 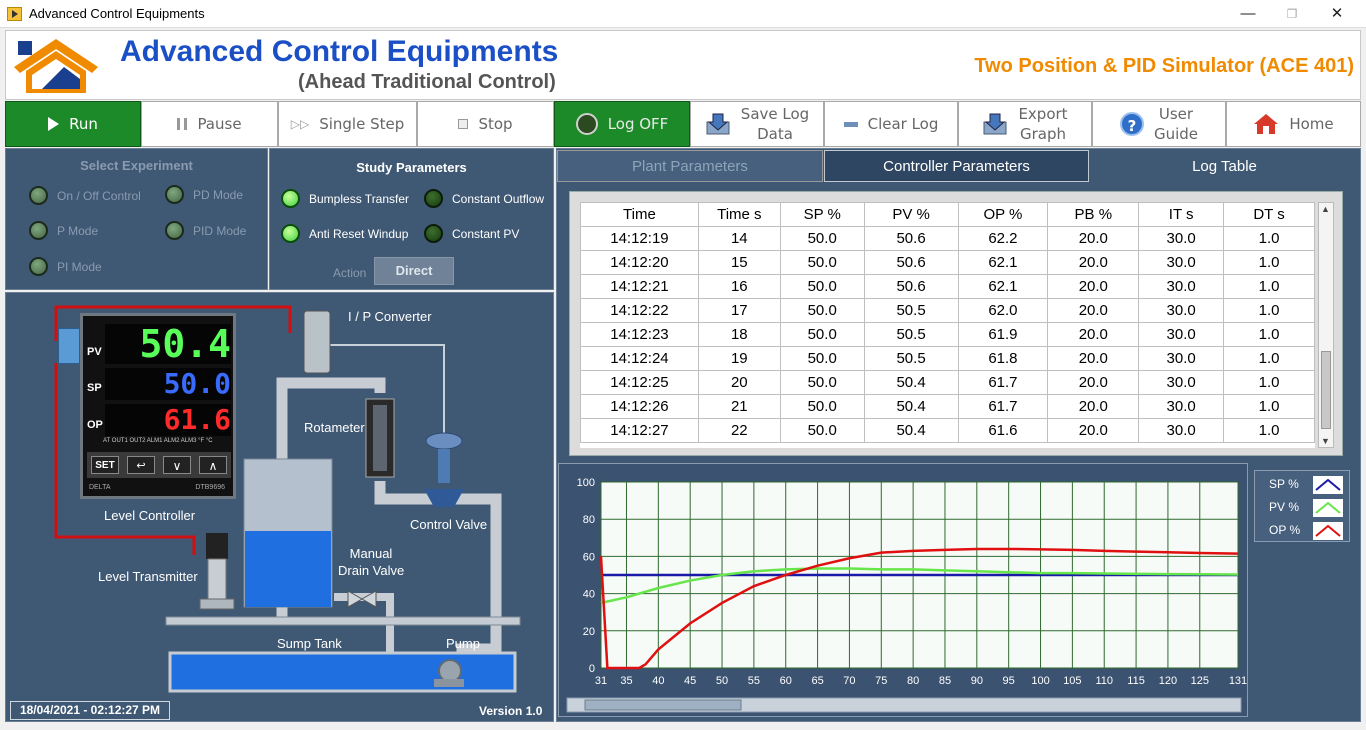 What do you see at coordinates (690, 166) in the screenshot?
I see `tab-plant-parameters: Plant Parameters` at bounding box center [690, 166].